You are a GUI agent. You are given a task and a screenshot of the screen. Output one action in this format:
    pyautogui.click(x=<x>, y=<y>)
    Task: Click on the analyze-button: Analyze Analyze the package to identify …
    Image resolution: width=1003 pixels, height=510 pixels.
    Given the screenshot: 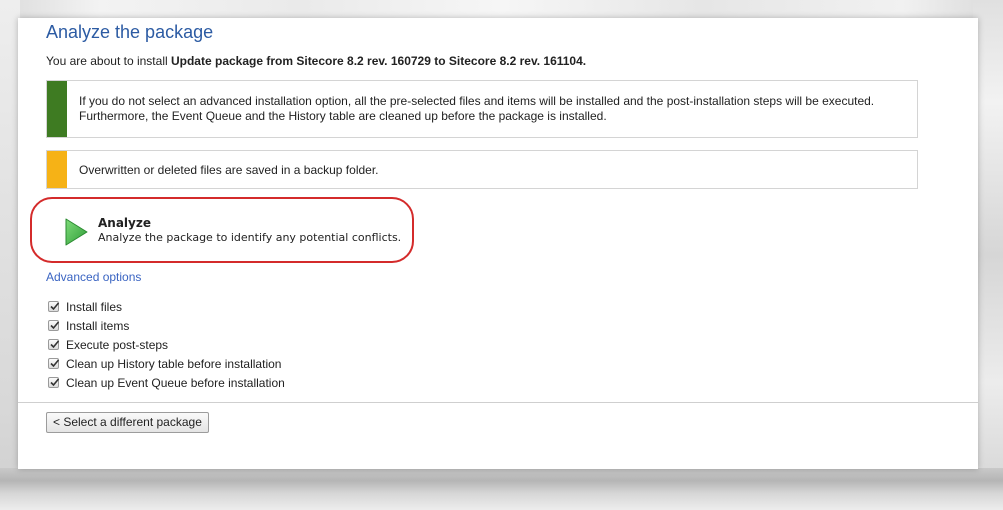 What is the action you would take?
    pyautogui.click(x=230, y=232)
    